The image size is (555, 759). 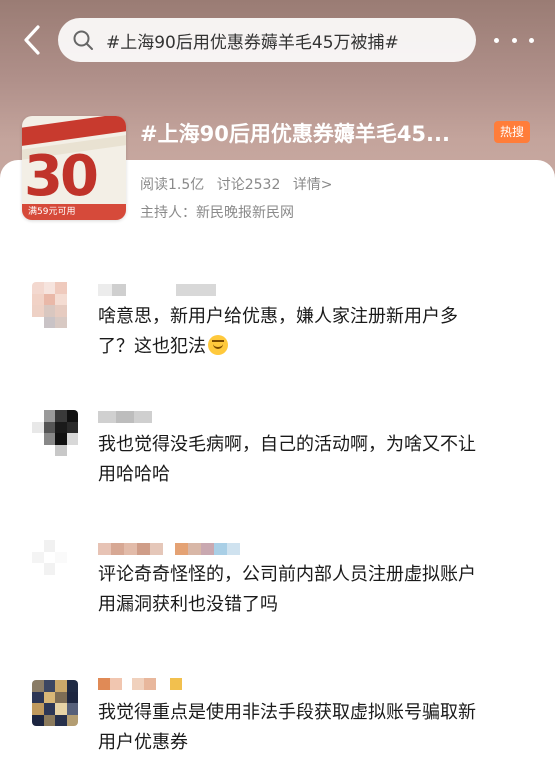 I want to click on search-icon, so click(x=83, y=40).